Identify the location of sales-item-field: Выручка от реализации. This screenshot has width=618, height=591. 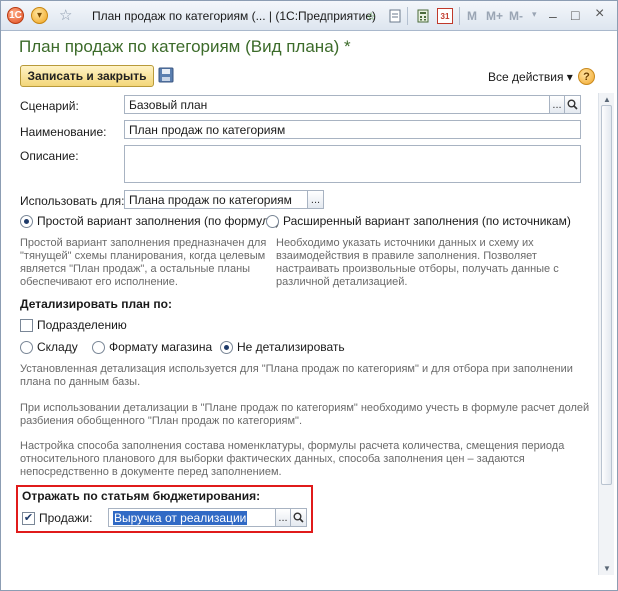
(192, 517).